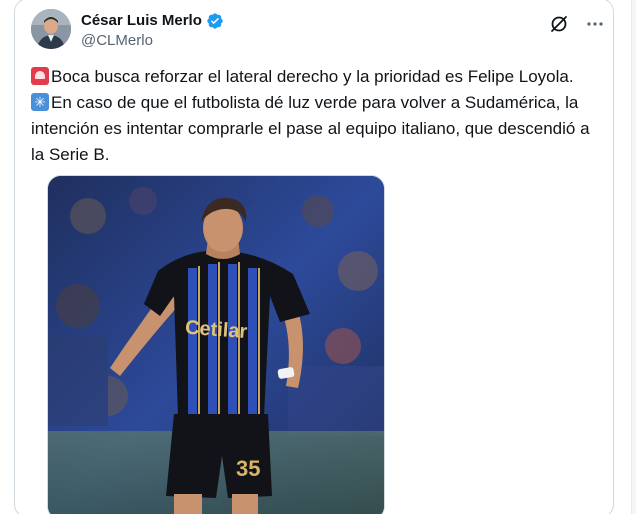  What do you see at coordinates (577, 24) in the screenshot?
I see `tweet-actions` at bounding box center [577, 24].